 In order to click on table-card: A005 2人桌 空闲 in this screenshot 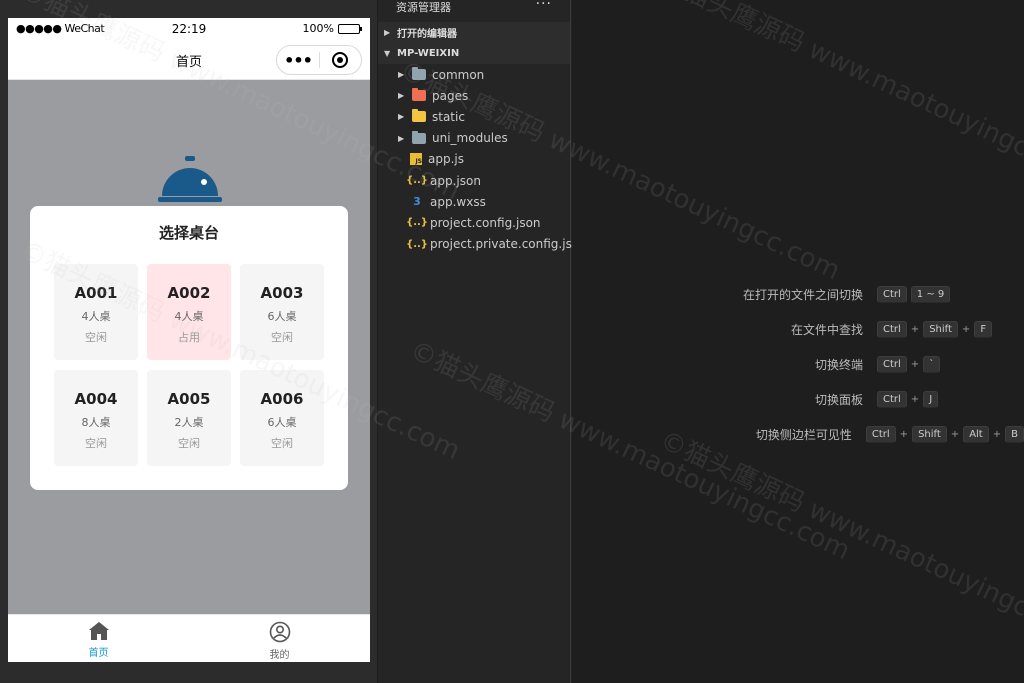, I will do `click(189, 418)`.